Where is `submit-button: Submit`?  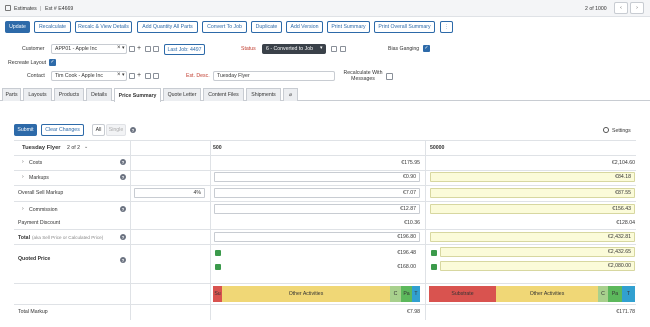
submit-button: Submit is located at coordinates (25, 130).